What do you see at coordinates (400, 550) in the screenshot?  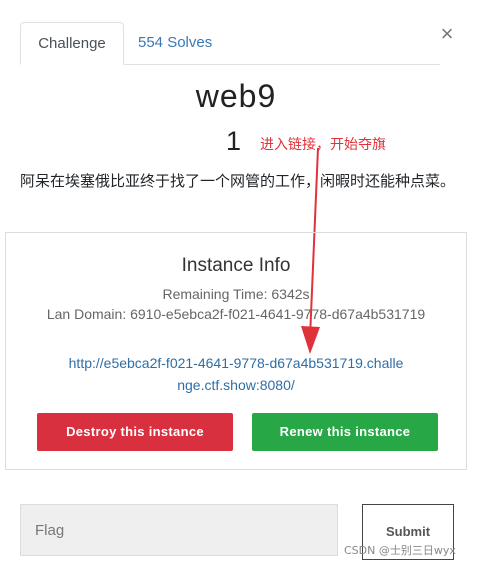 I see `watermark: CSDN @士别三日wyx` at bounding box center [400, 550].